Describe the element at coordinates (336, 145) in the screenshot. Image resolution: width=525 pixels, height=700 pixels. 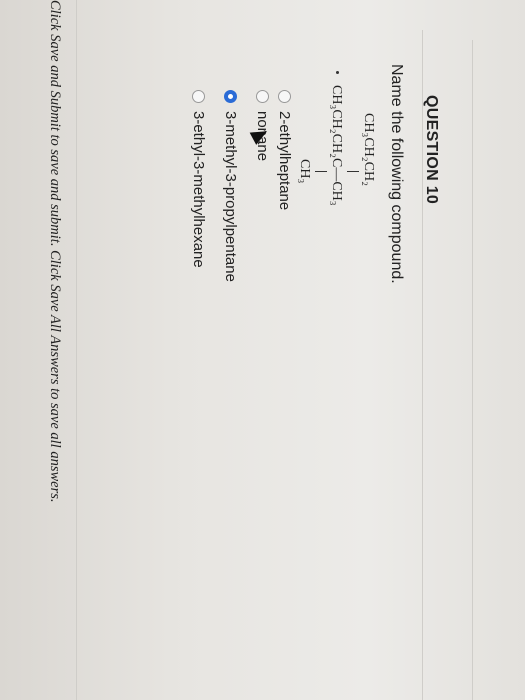
I see `structure-main-chain: CH₃CH₂CH₂C—CH₃` at that location.